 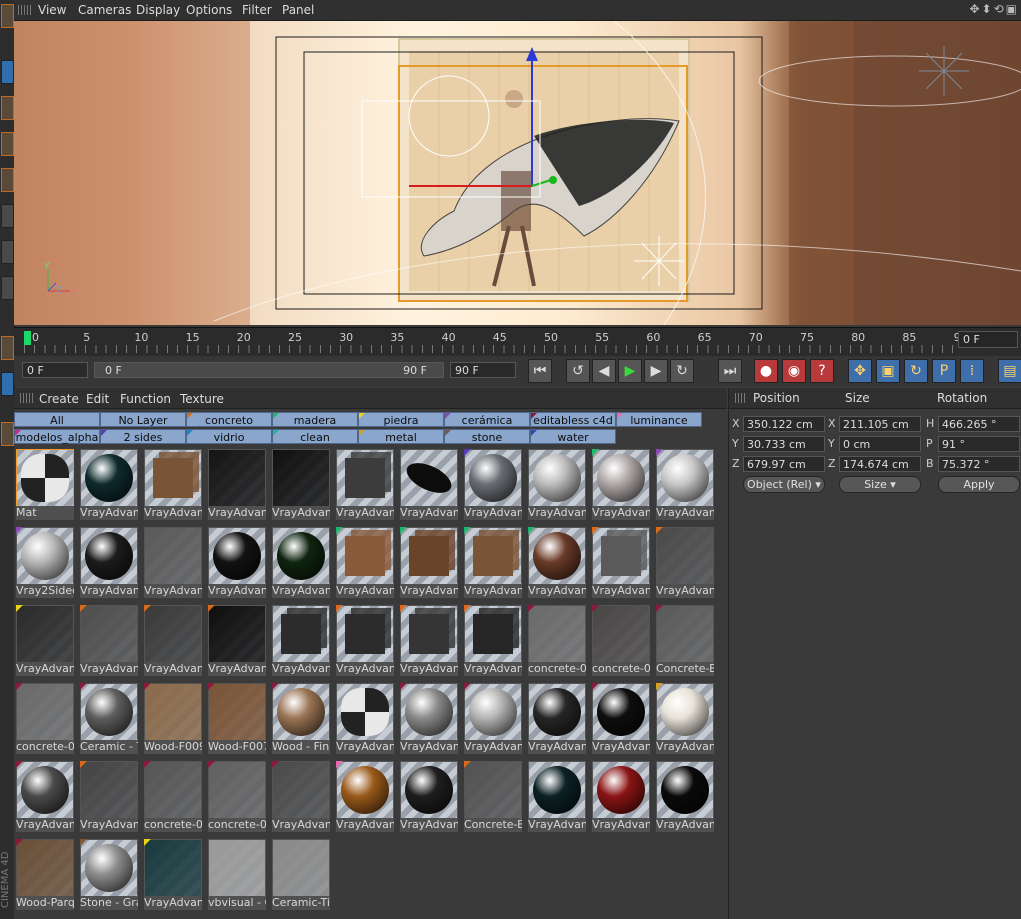 I want to click on material-tile: Ceramic - T, so click(x=109, y=719).